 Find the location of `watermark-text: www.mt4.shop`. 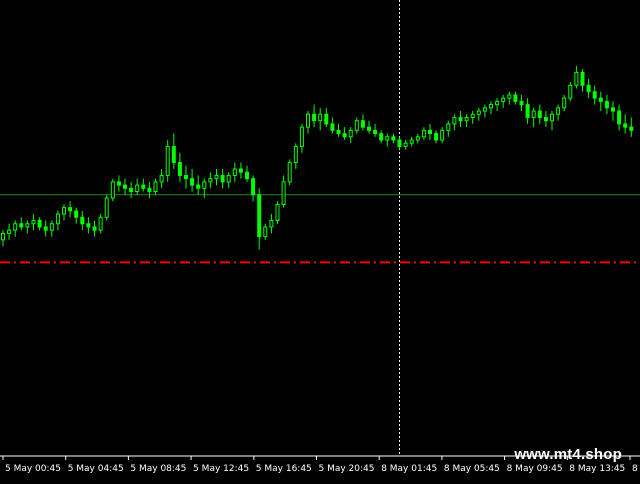

watermark-text: www.mt4.shop is located at coordinates (568, 454).